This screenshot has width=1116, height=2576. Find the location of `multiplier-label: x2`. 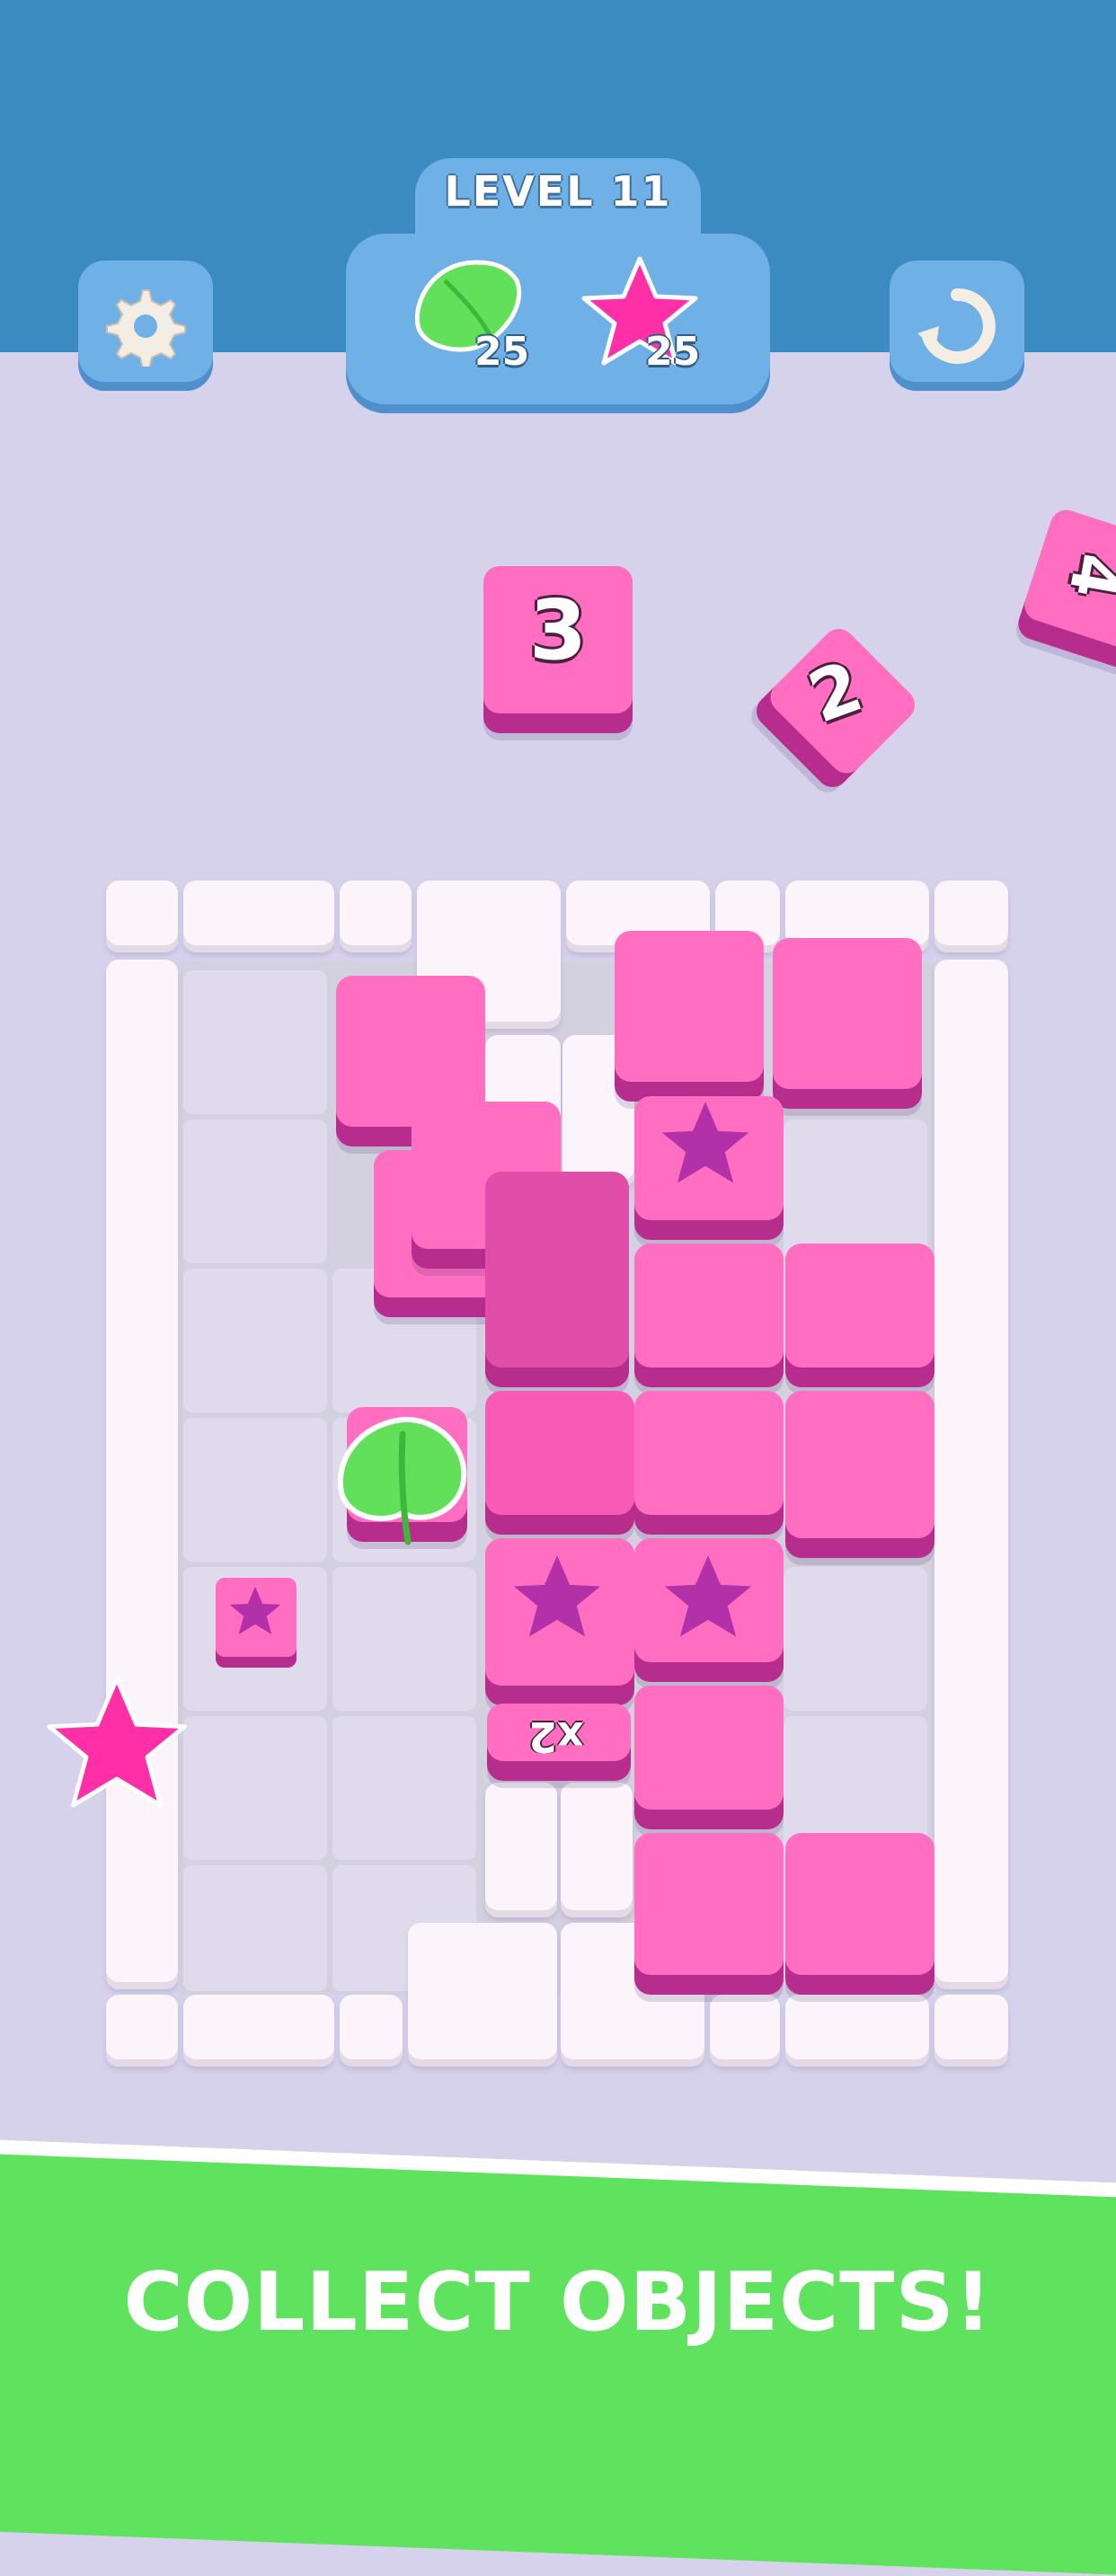

multiplier-label: x2 is located at coordinates (556, 1737).